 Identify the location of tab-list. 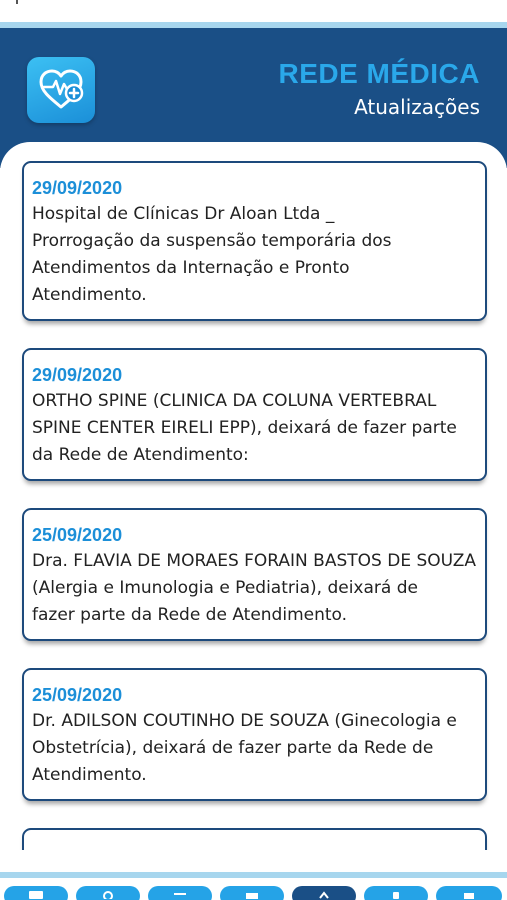
(180, 893).